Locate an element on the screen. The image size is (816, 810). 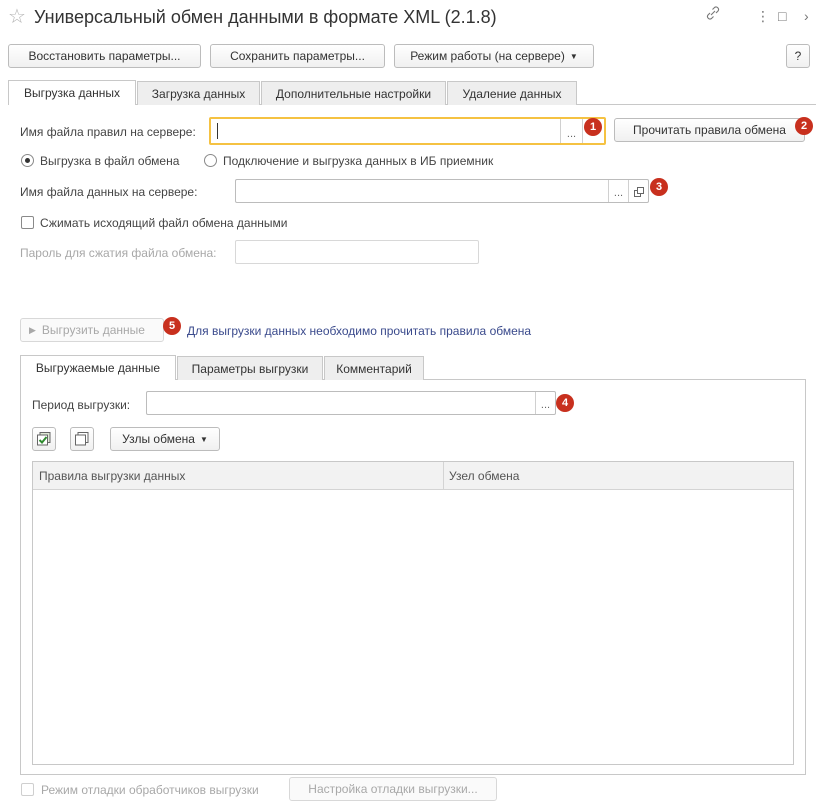
password-label: Пароль для сжатия файла обмена: is located at coordinates (118, 253).